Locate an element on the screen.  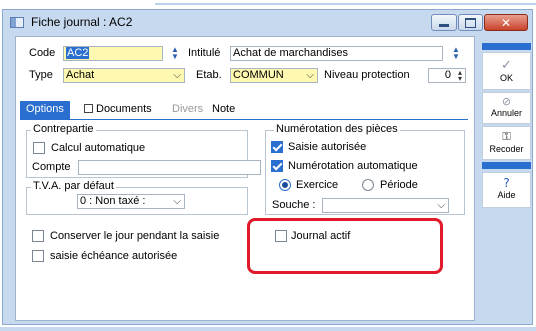
type-select: Achat ⌵ is located at coordinates (124, 75).